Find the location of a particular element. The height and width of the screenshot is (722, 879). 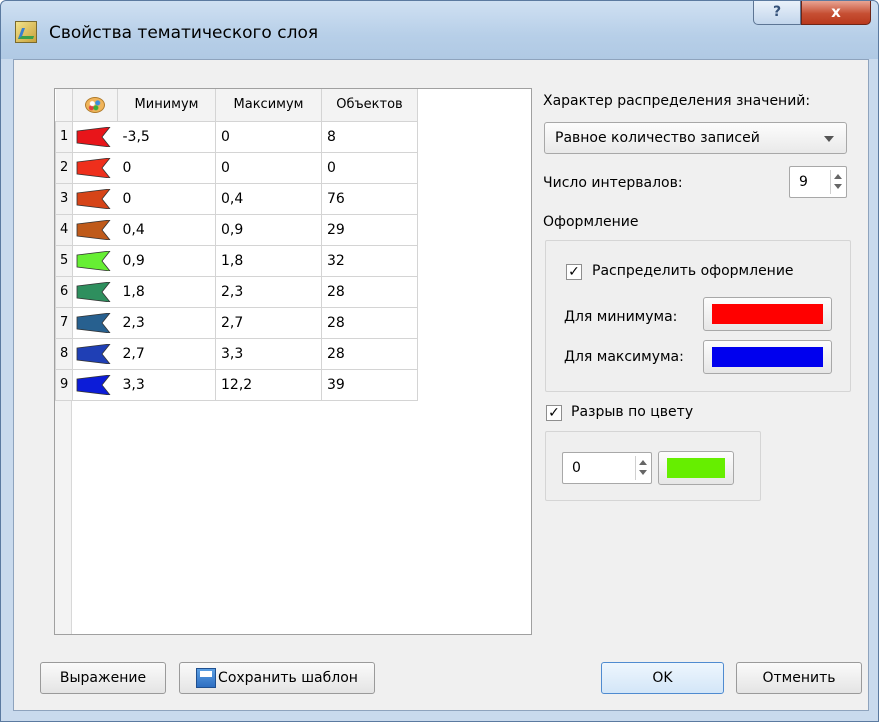

distribution-select: Равное количество записей is located at coordinates (695, 138).